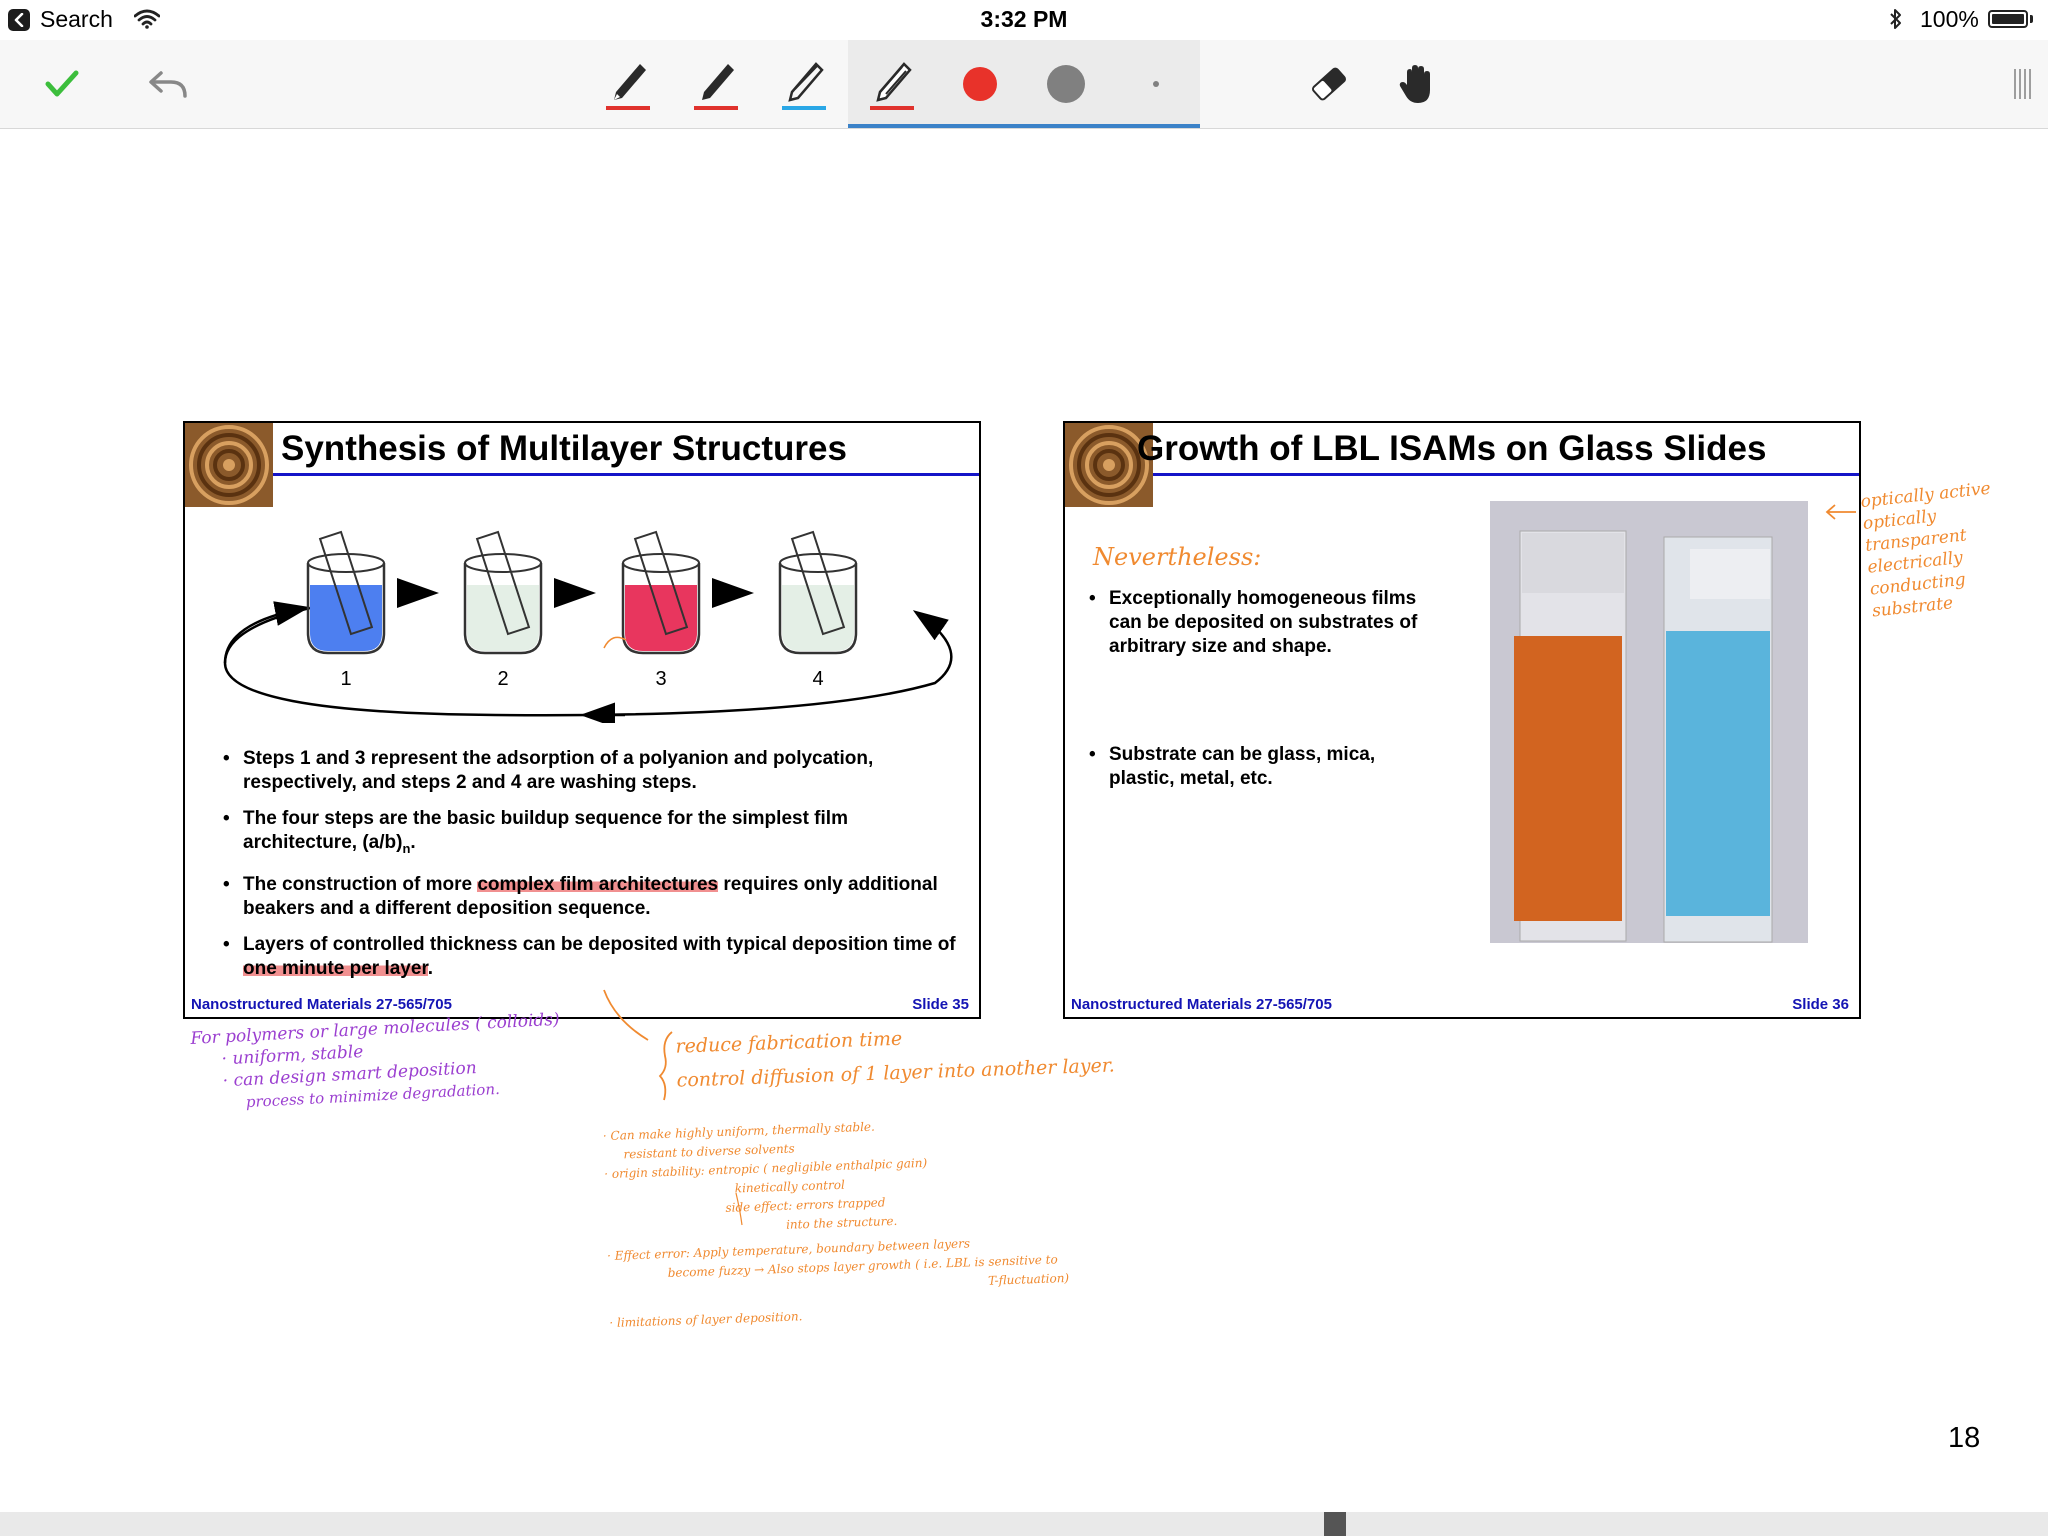 The height and width of the screenshot is (1536, 2048). I want to click on beaker-label-4: 4, so click(817, 679).